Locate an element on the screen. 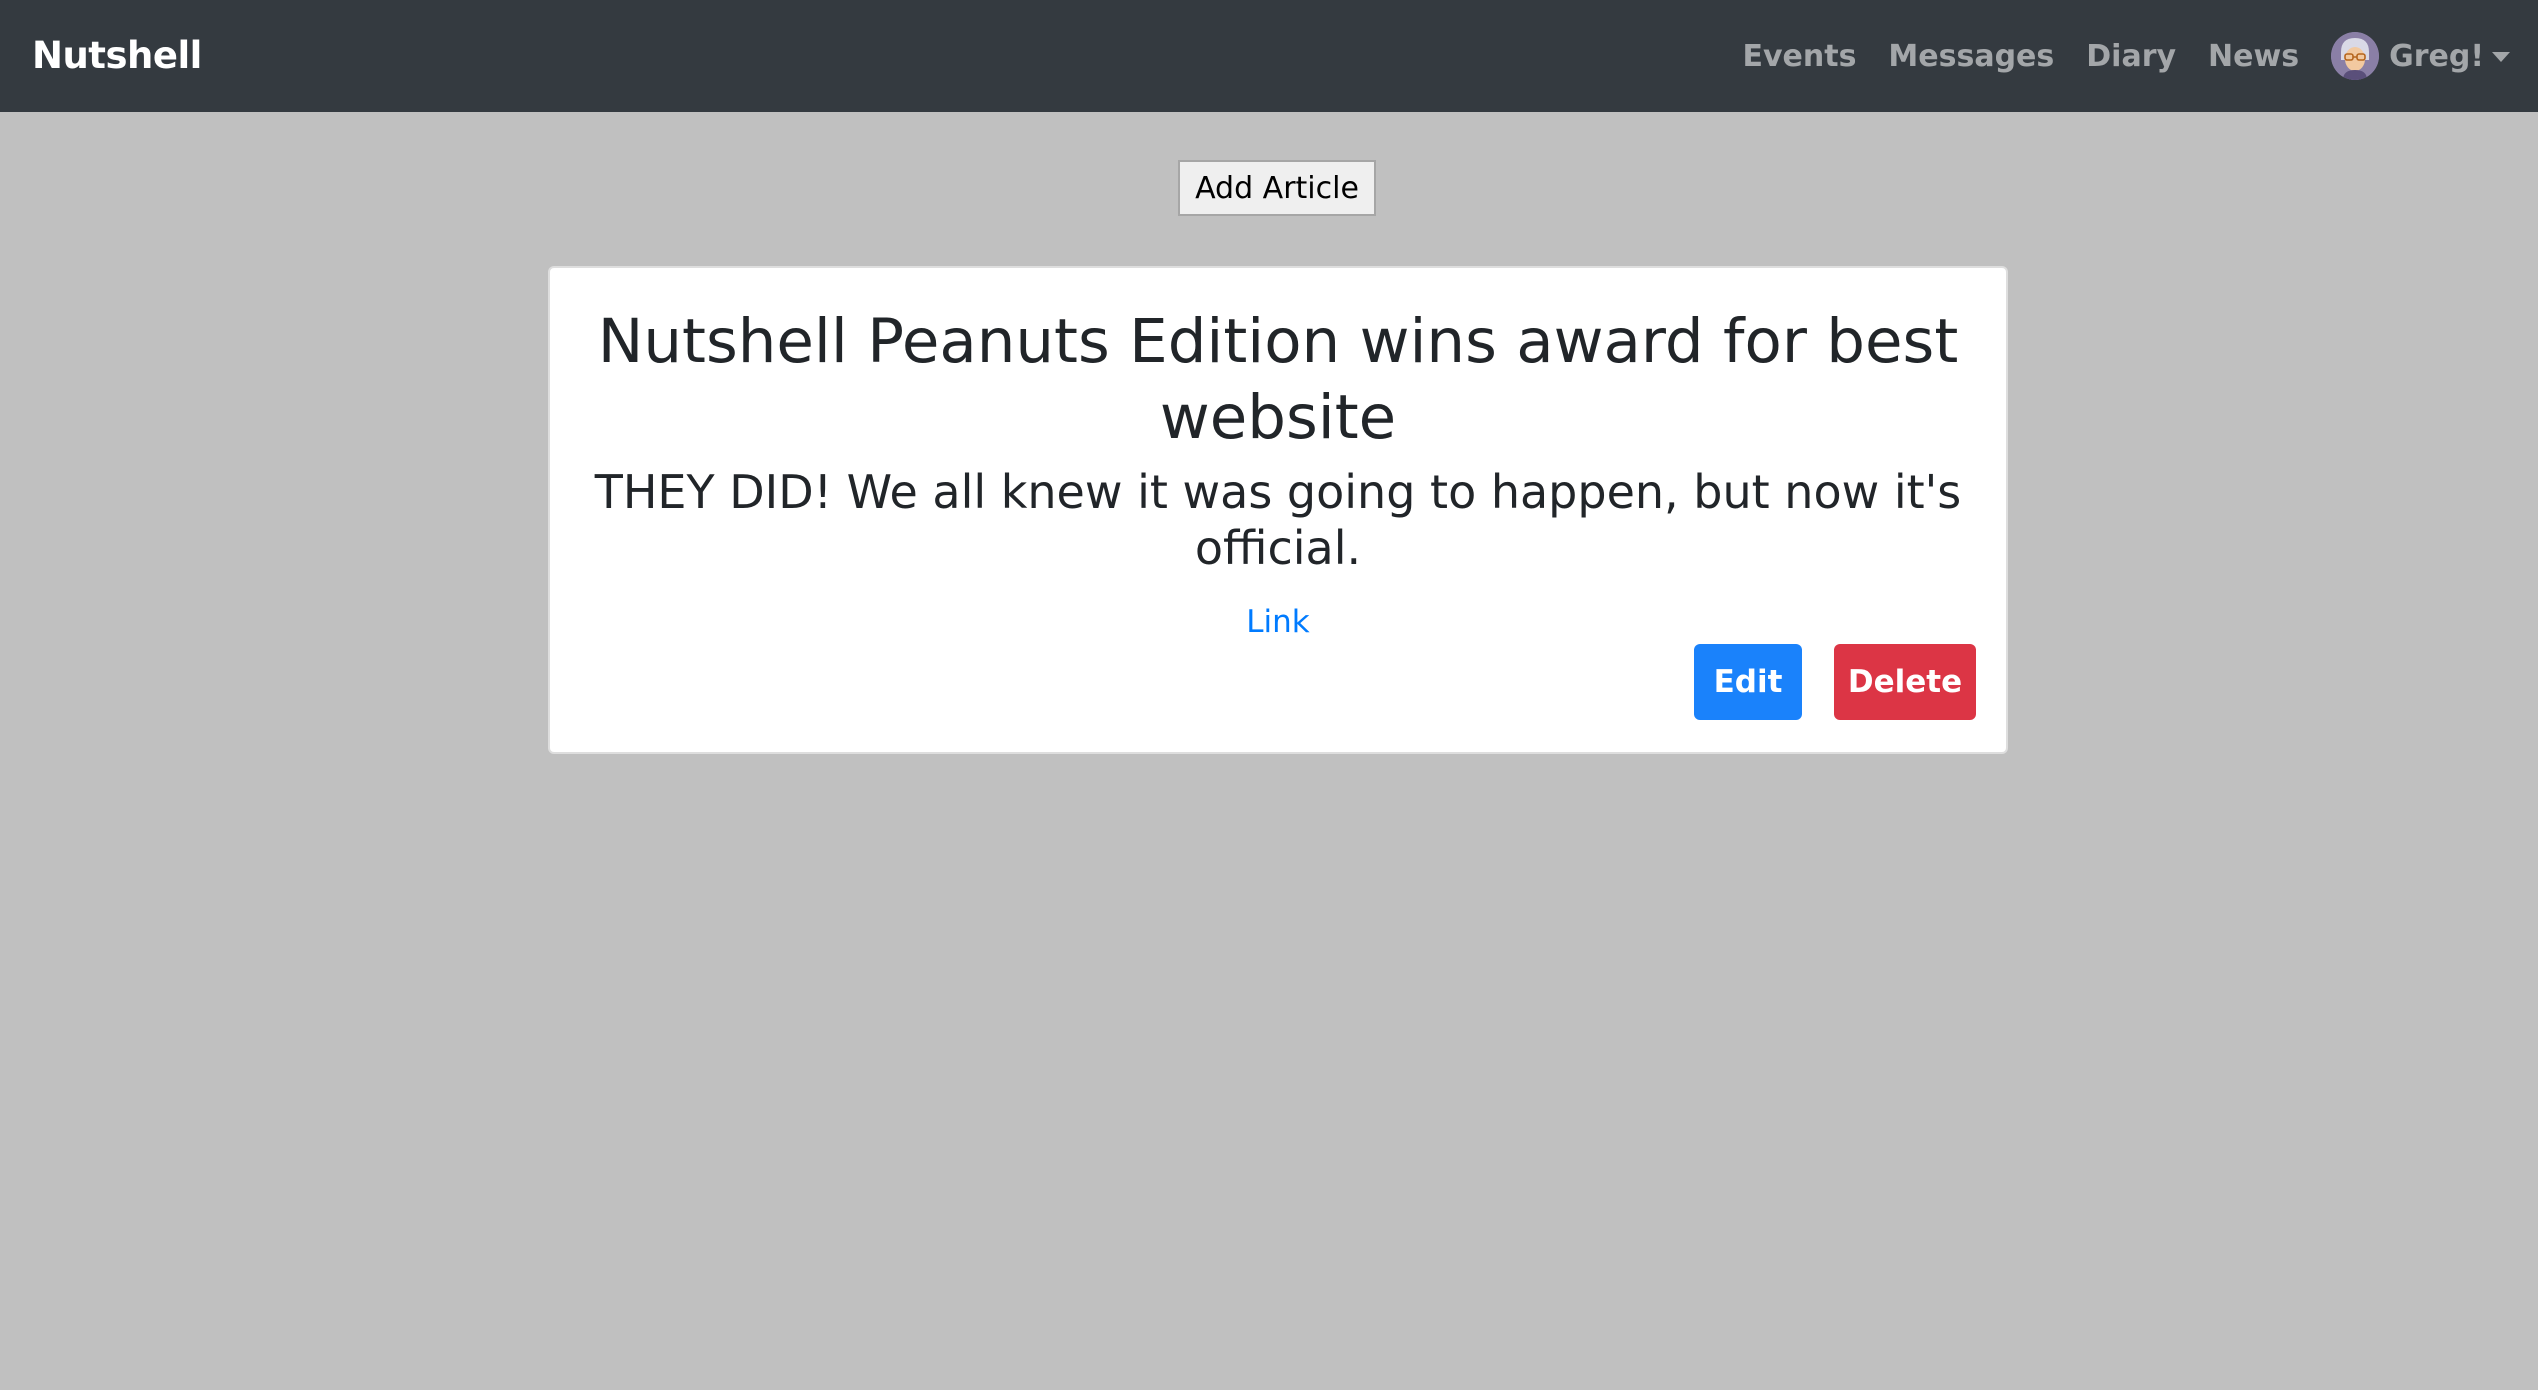 Image resolution: width=2538 pixels, height=1390 pixels. nav-links: Events Messages Diary News Greg! is located at coordinates (2110, 56).